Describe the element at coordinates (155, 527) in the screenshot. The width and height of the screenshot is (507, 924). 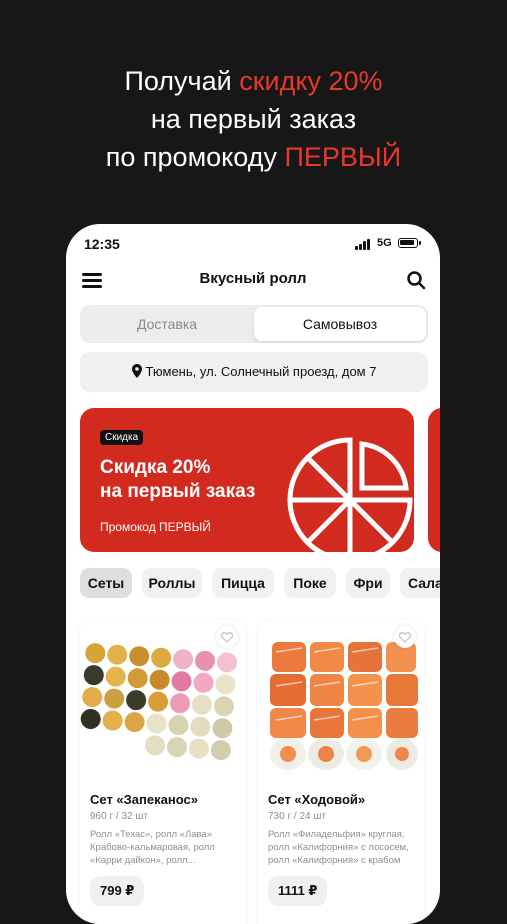
I see `banner-subtitle: Промокод ПЕРВЫЙ` at that location.